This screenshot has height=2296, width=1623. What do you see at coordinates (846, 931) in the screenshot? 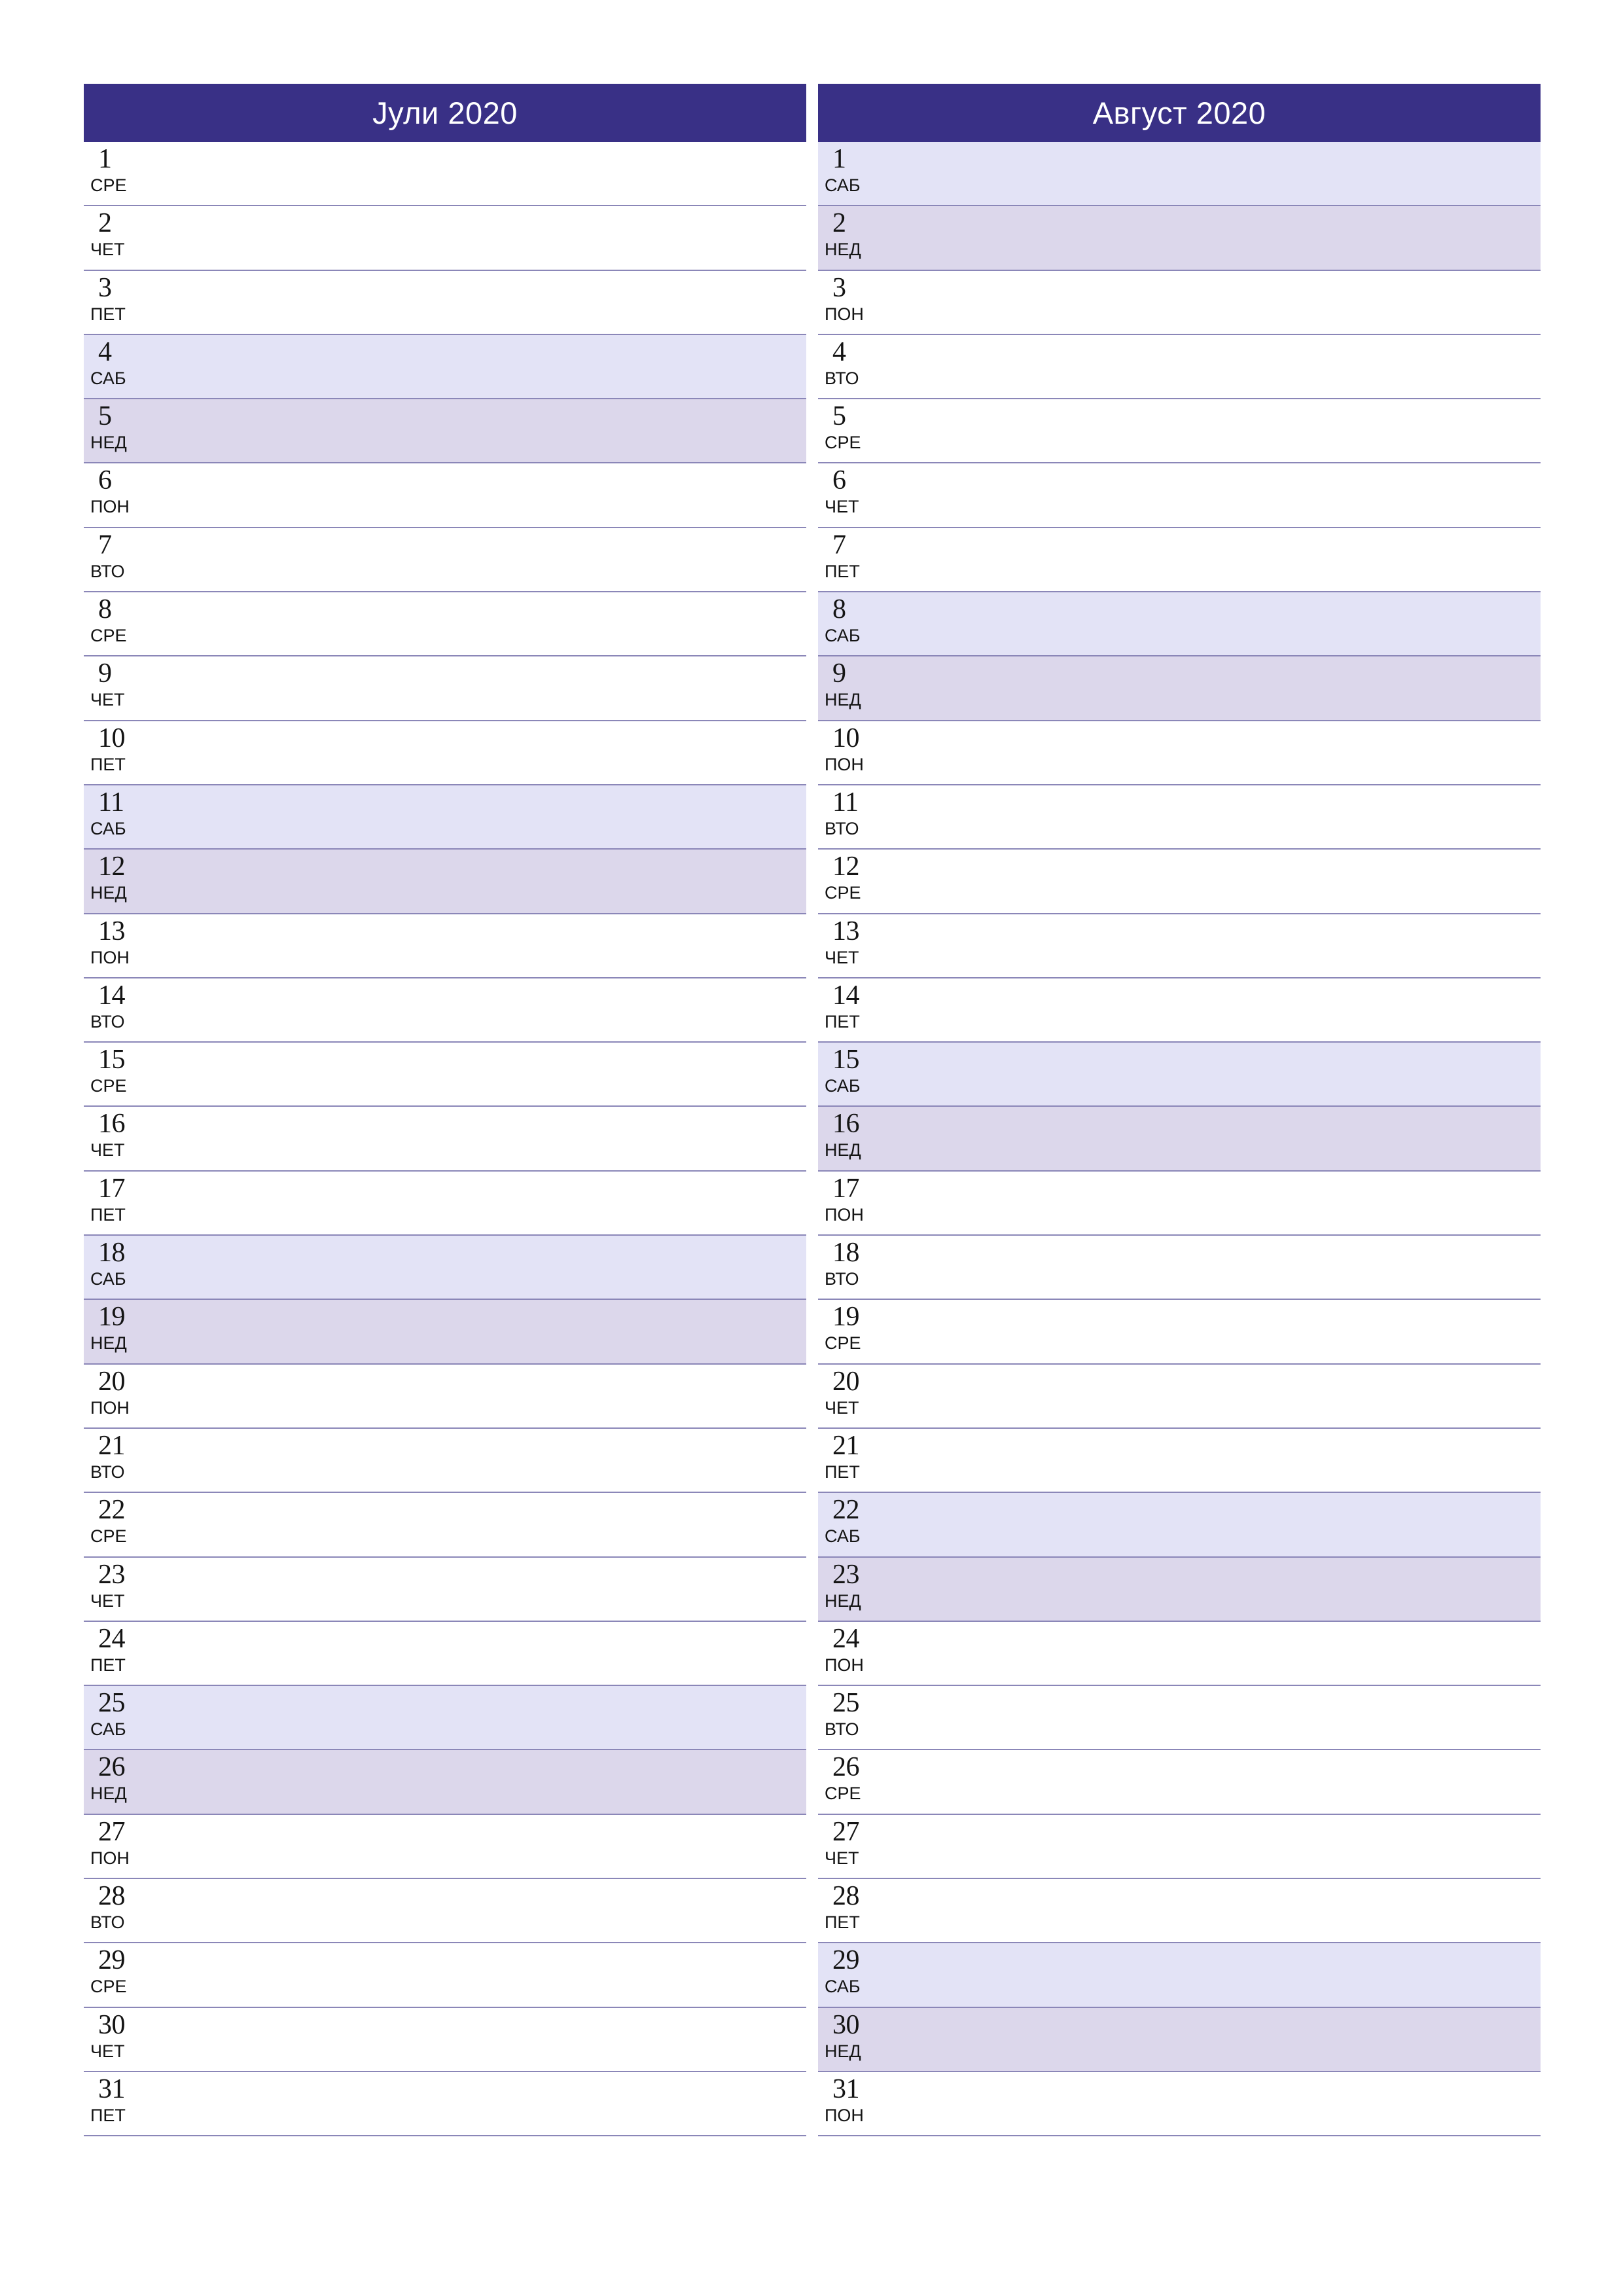
I see `day-number: 13` at bounding box center [846, 931].